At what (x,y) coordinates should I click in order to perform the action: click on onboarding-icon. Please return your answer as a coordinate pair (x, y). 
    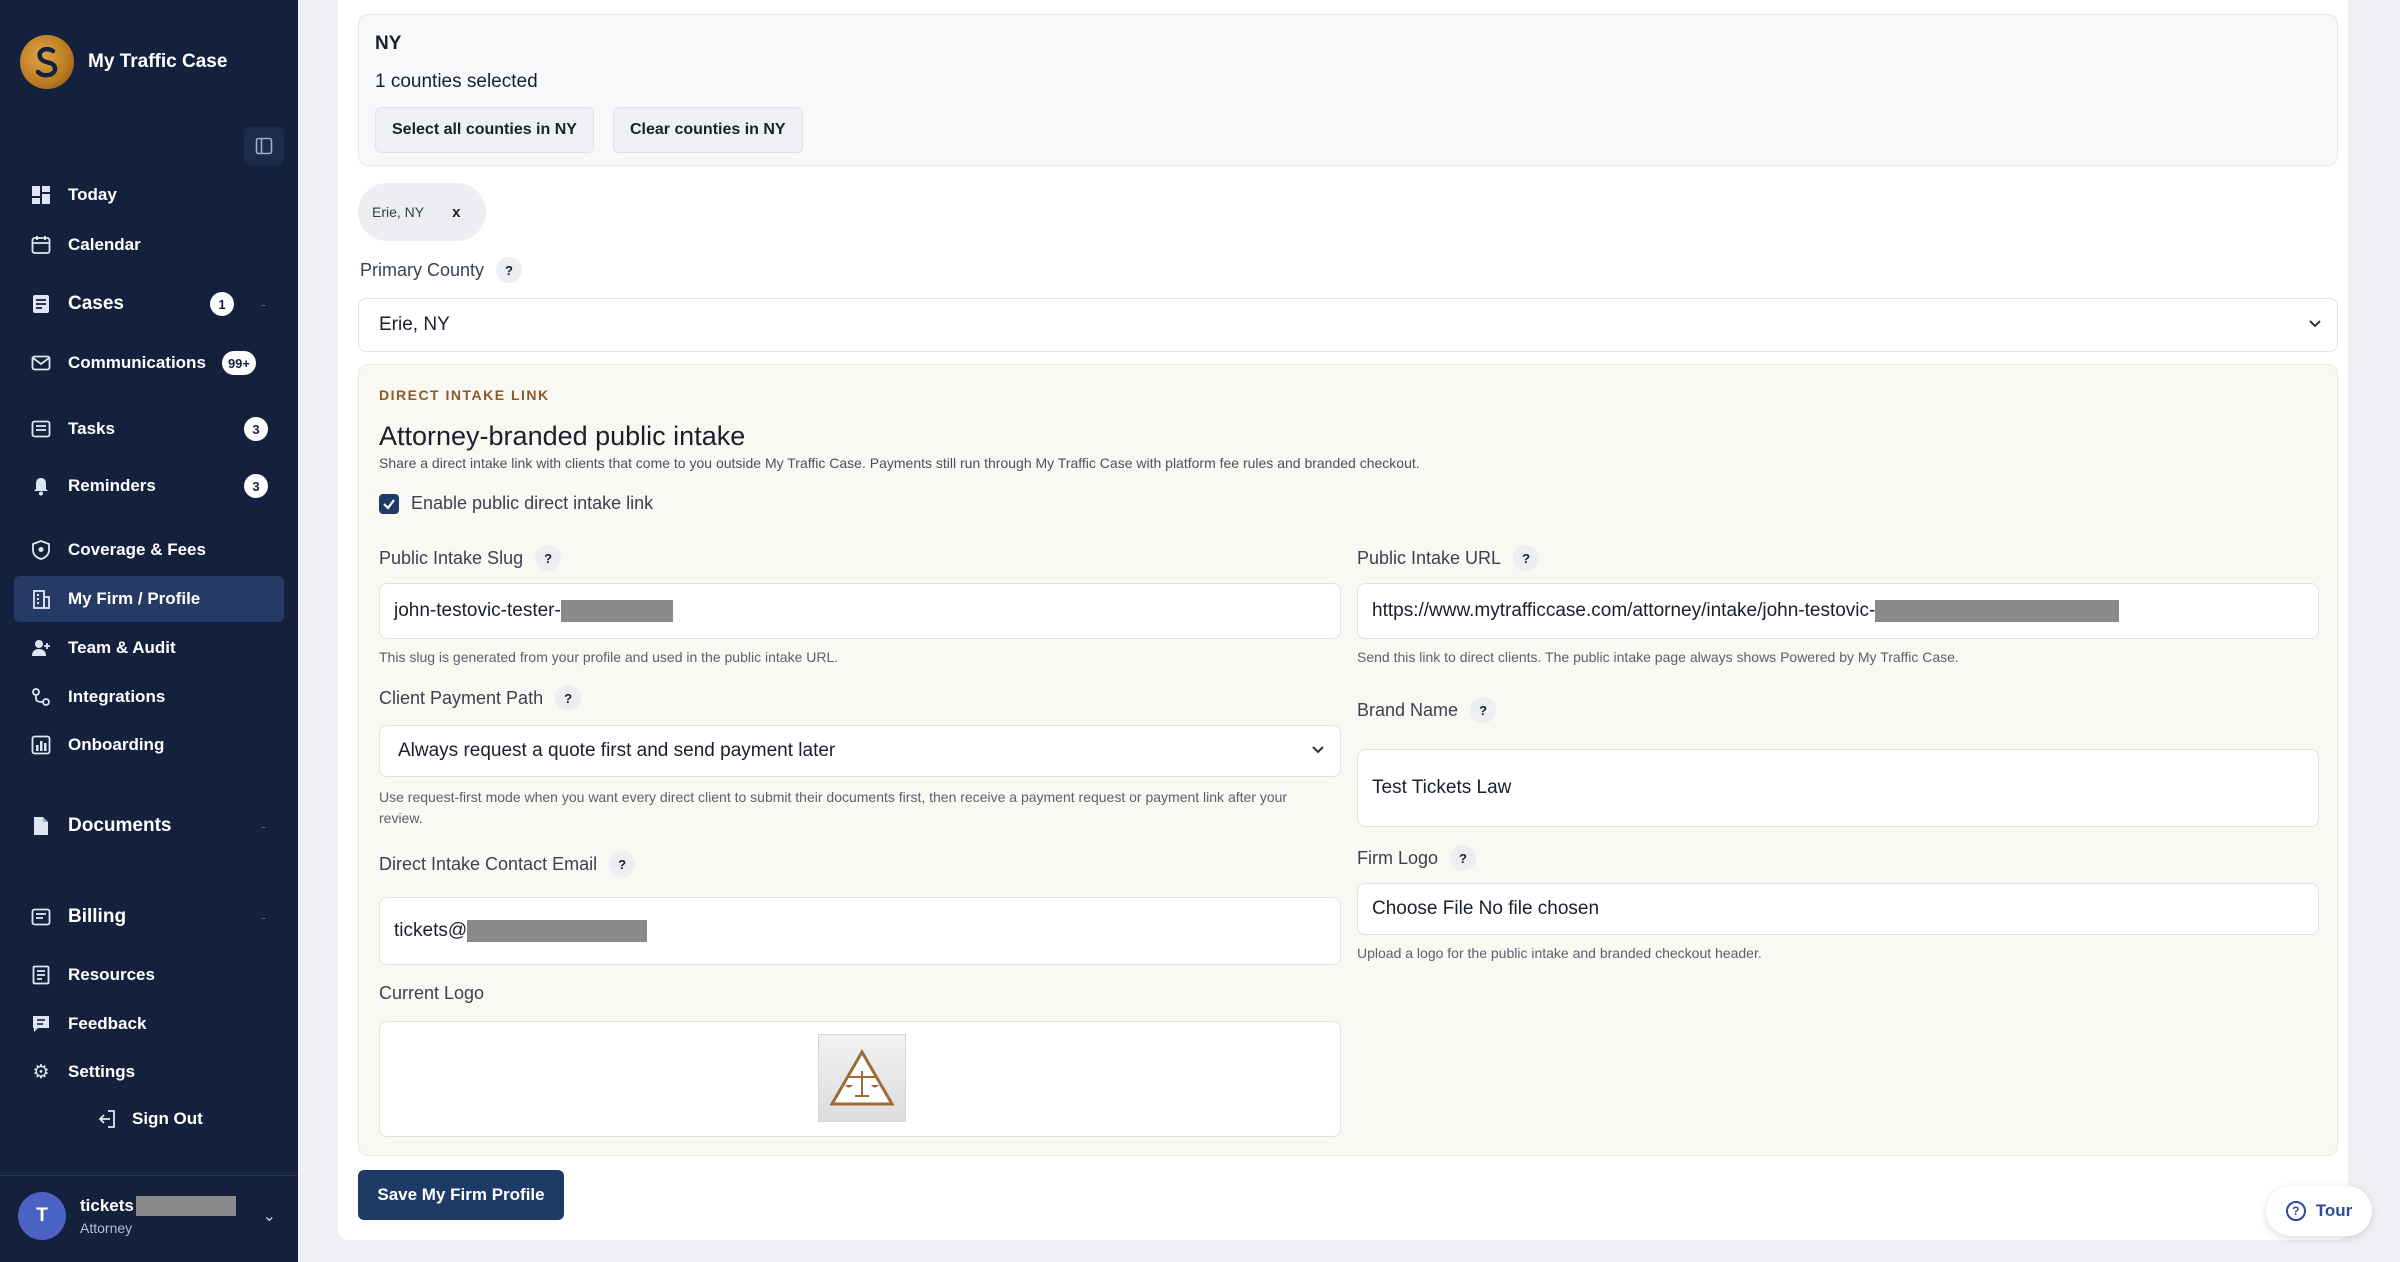
    Looking at the image, I should click on (41, 745).